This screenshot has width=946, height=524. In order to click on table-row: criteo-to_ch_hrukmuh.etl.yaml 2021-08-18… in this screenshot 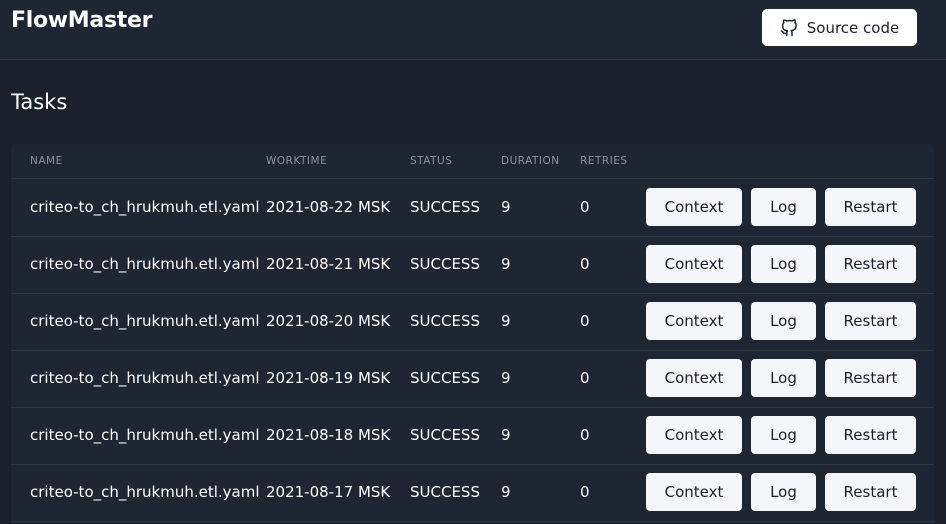, I will do `click(472, 436)`.